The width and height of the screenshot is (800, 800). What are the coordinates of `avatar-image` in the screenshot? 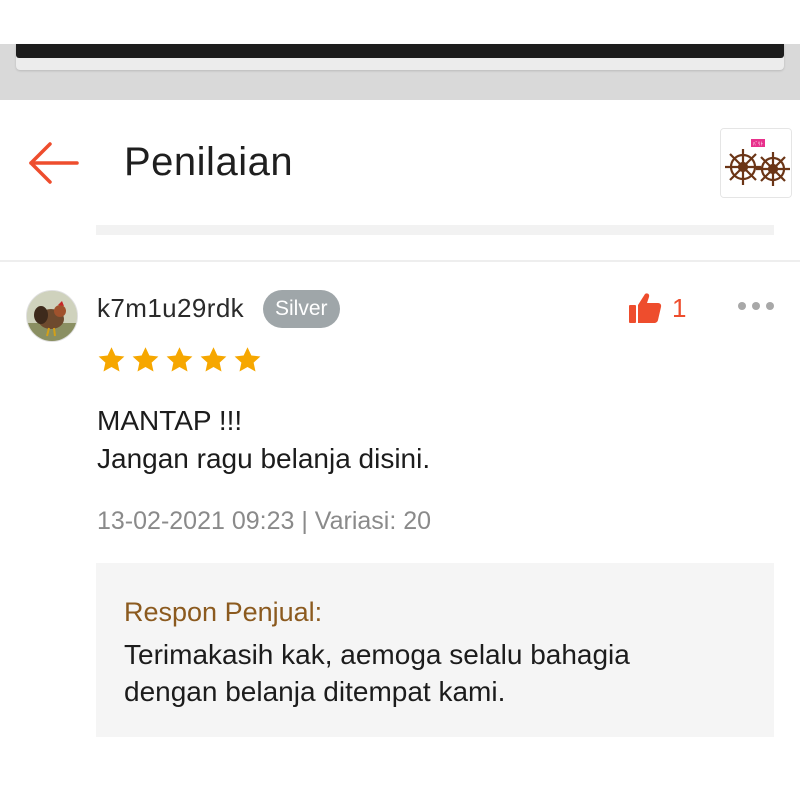 It's located at (52, 316).